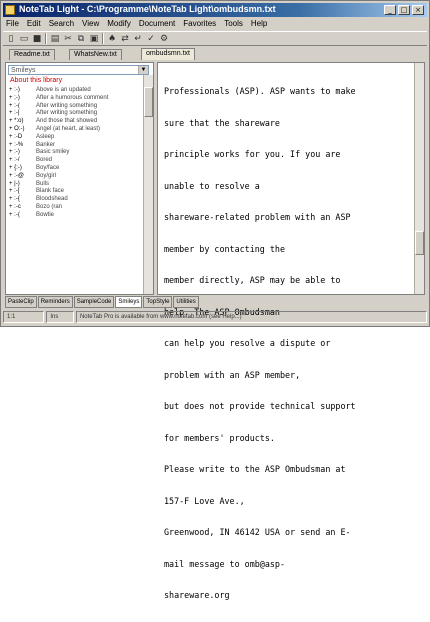 This screenshot has width=430, height=622. What do you see at coordinates (252, 154) in the screenshot?
I see `editor-line: principle works for you. If you are` at bounding box center [252, 154].